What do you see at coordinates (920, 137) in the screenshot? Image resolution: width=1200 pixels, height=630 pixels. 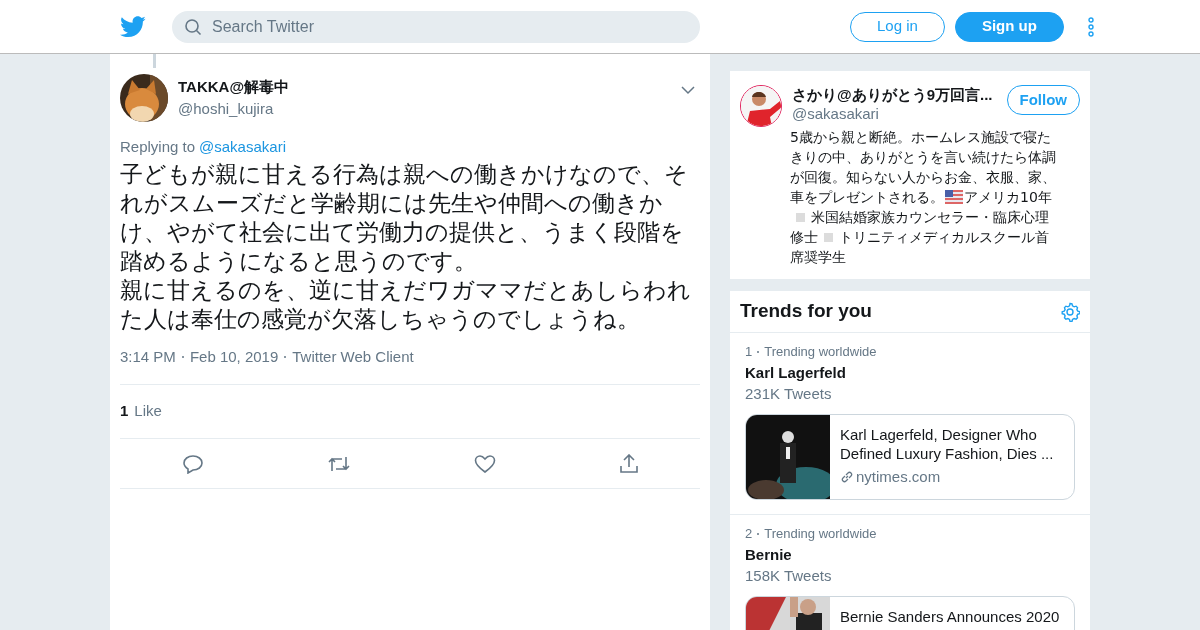 I see `bio-text: 5歳から親と断絶。ホームレス施設で寝た` at bounding box center [920, 137].